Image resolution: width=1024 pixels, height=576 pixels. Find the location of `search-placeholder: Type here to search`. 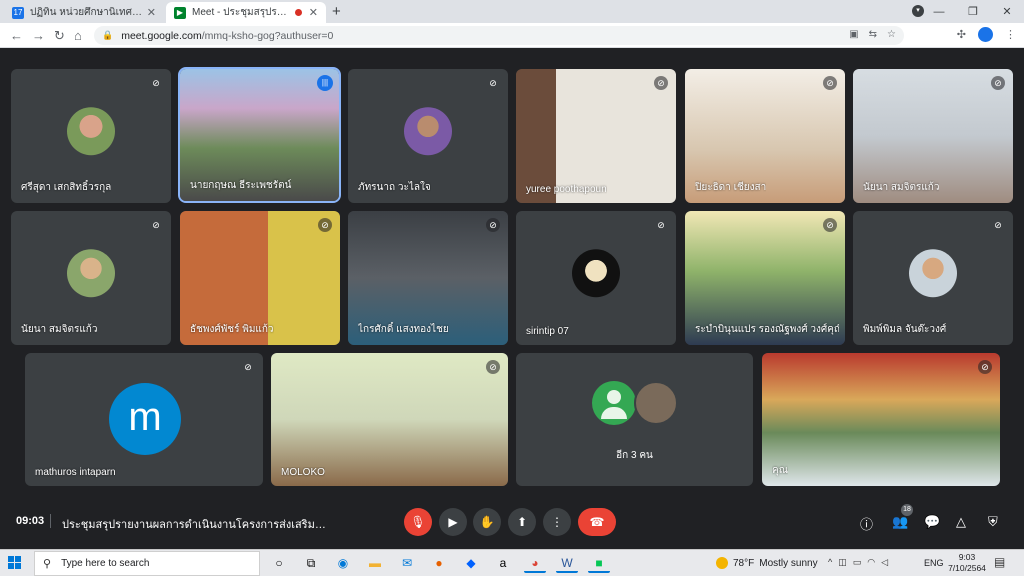

search-placeholder: Type here to search is located at coordinates (105, 563).